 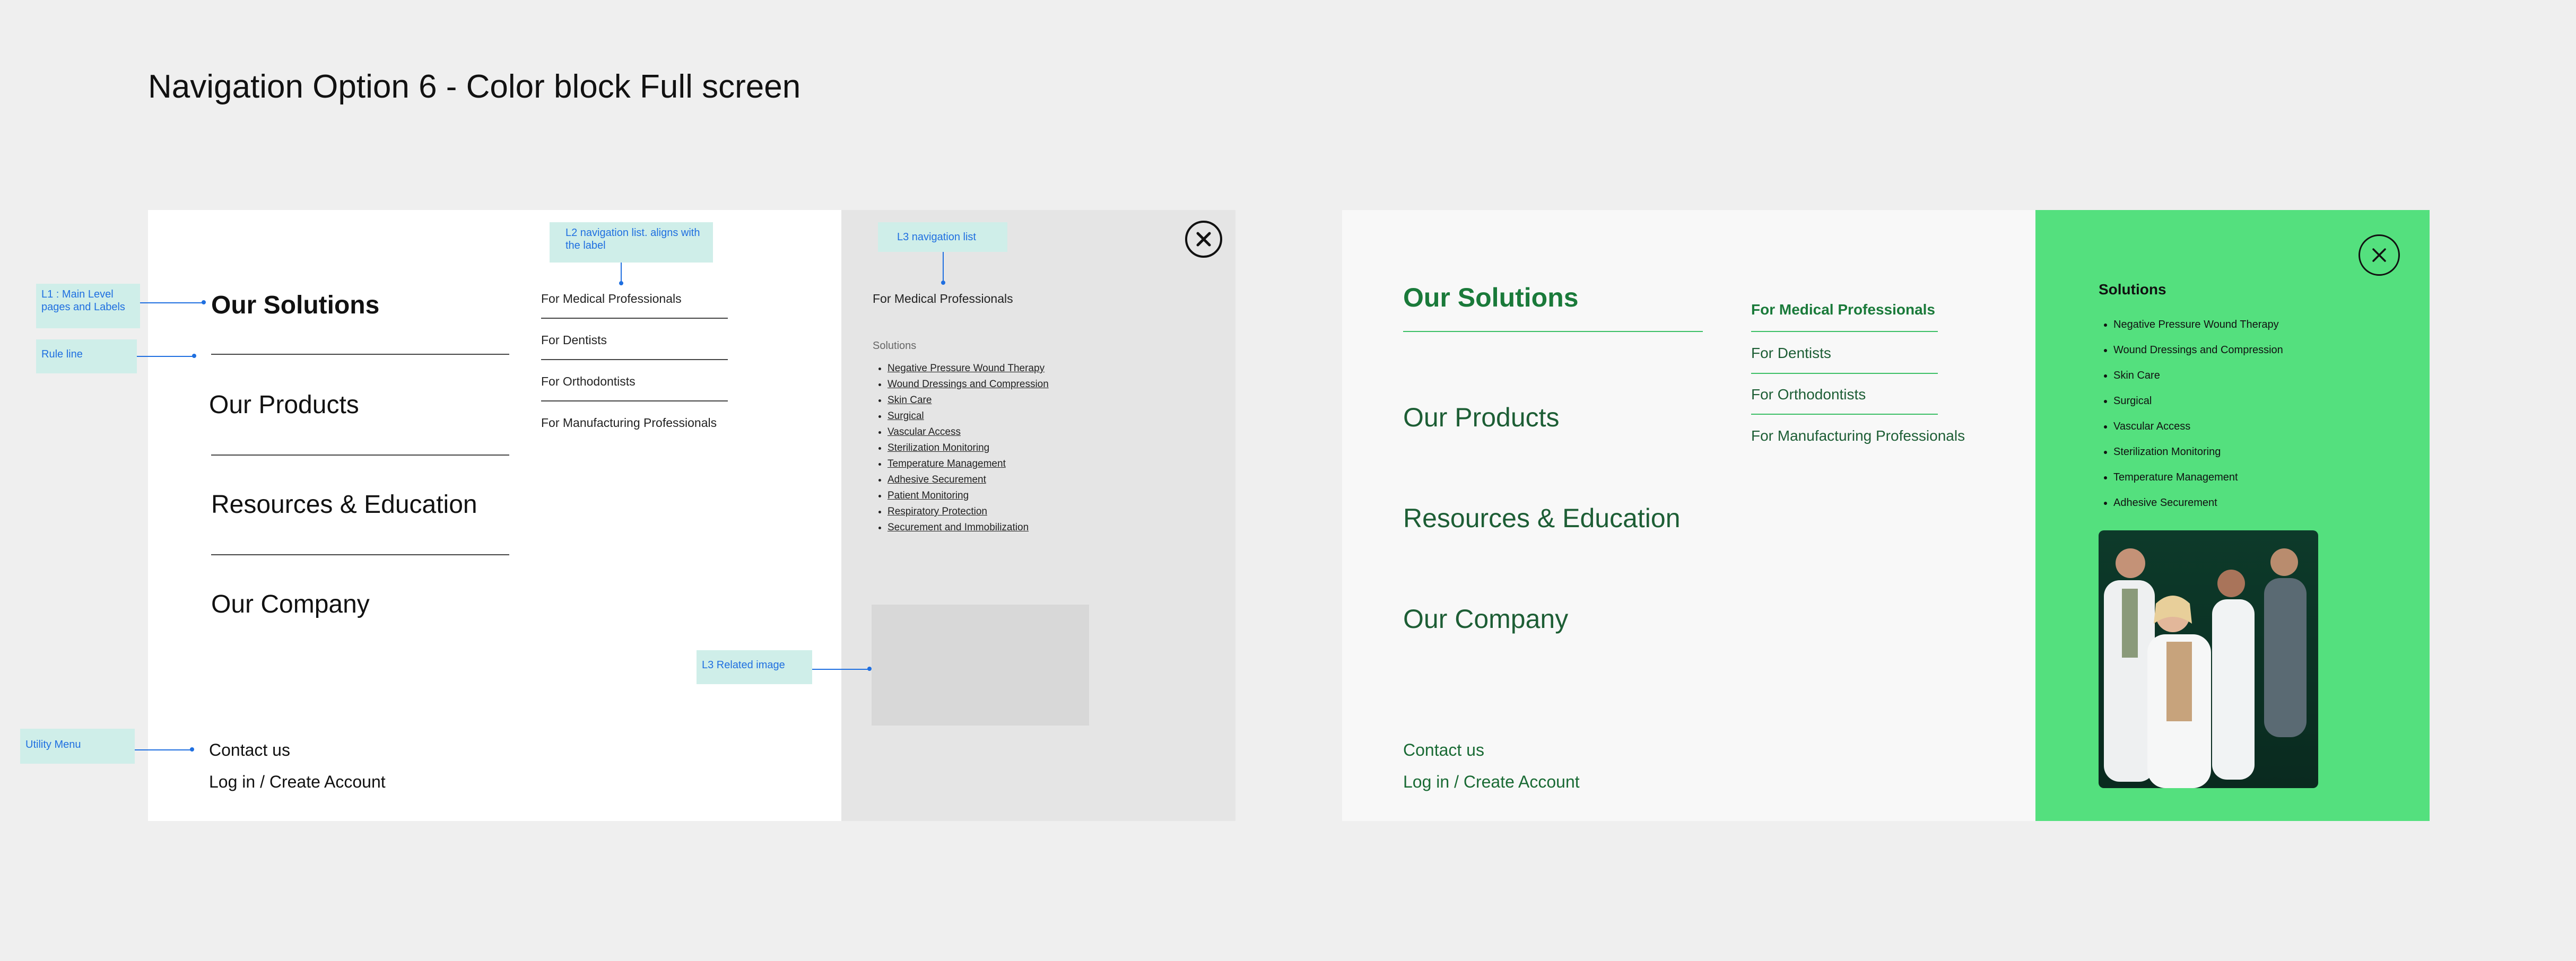 I want to click on l3-related-image, so click(x=2208, y=659).